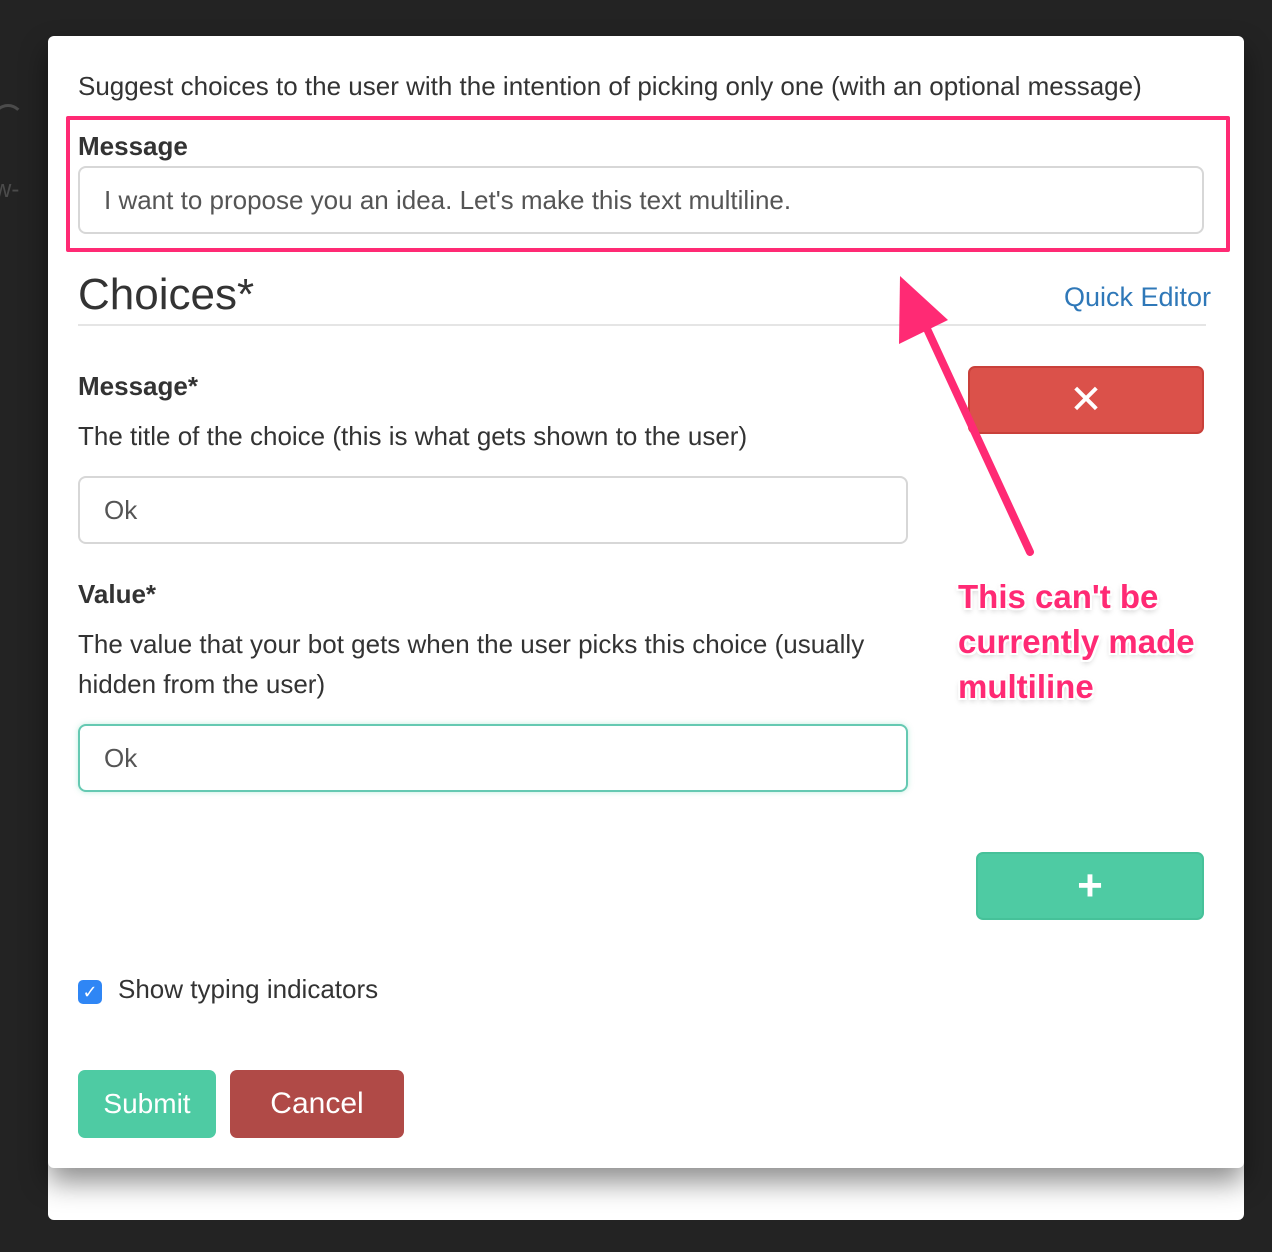 The image size is (1272, 1252). Describe the element at coordinates (133, 146) in the screenshot. I see `message-label: Message` at that location.